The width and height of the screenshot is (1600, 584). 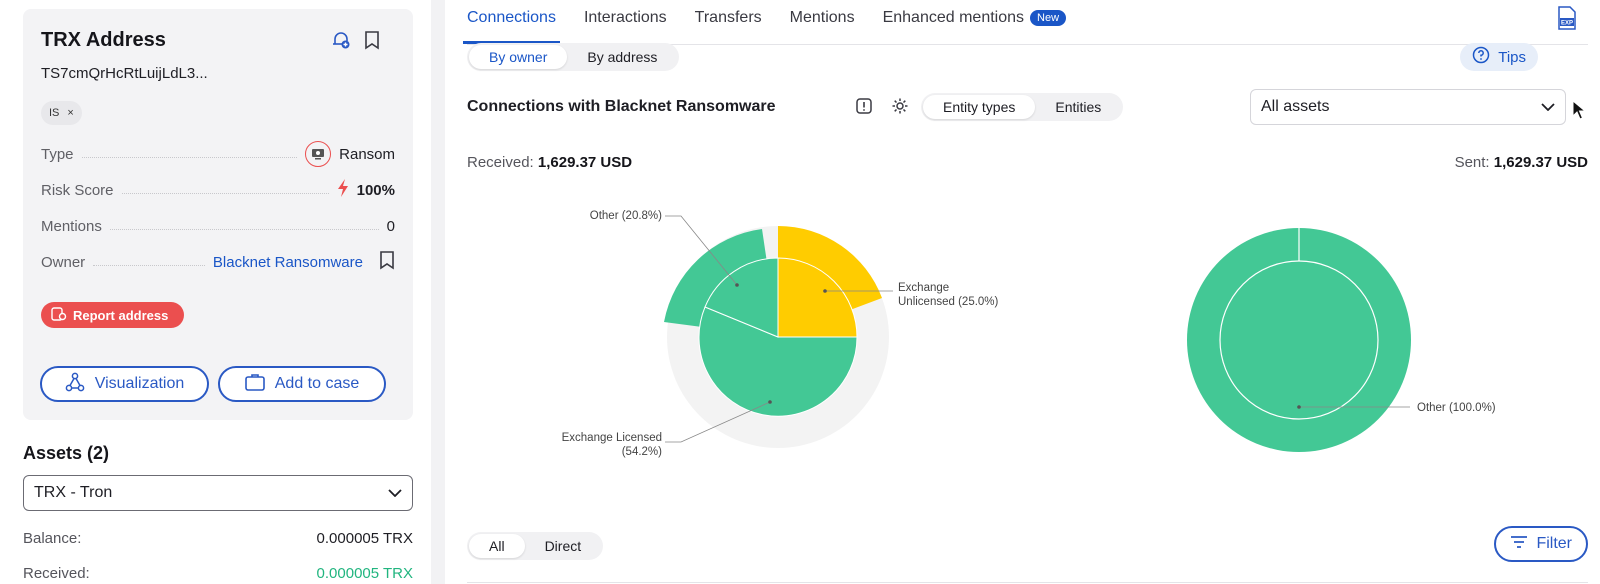 What do you see at coordinates (622, 57) in the screenshot?
I see `by-address-toggle: By address` at bounding box center [622, 57].